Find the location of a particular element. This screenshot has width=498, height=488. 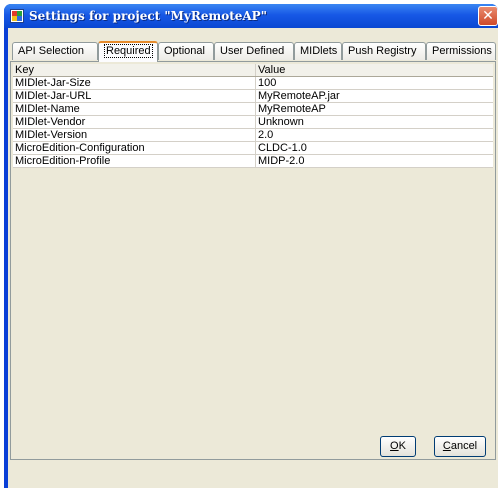

window-title: Settings for project "MyRemoteAP" is located at coordinates (148, 16).